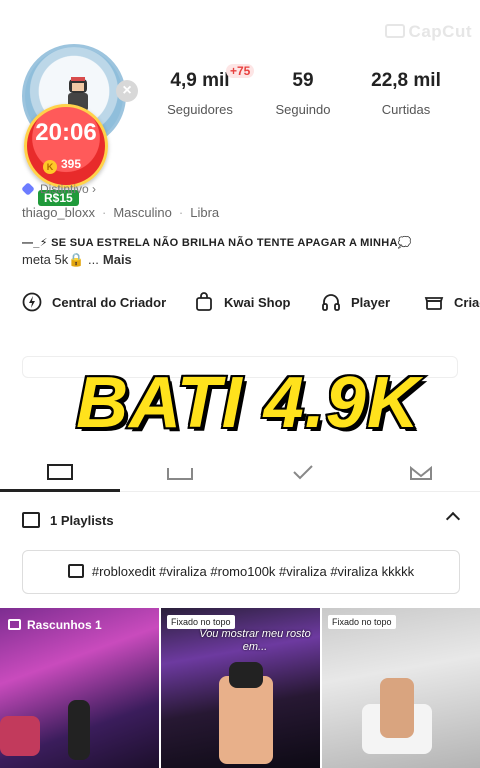  What do you see at coordinates (241, 519) in the screenshot?
I see `playlists-header: 1 Playlists` at bounding box center [241, 519].